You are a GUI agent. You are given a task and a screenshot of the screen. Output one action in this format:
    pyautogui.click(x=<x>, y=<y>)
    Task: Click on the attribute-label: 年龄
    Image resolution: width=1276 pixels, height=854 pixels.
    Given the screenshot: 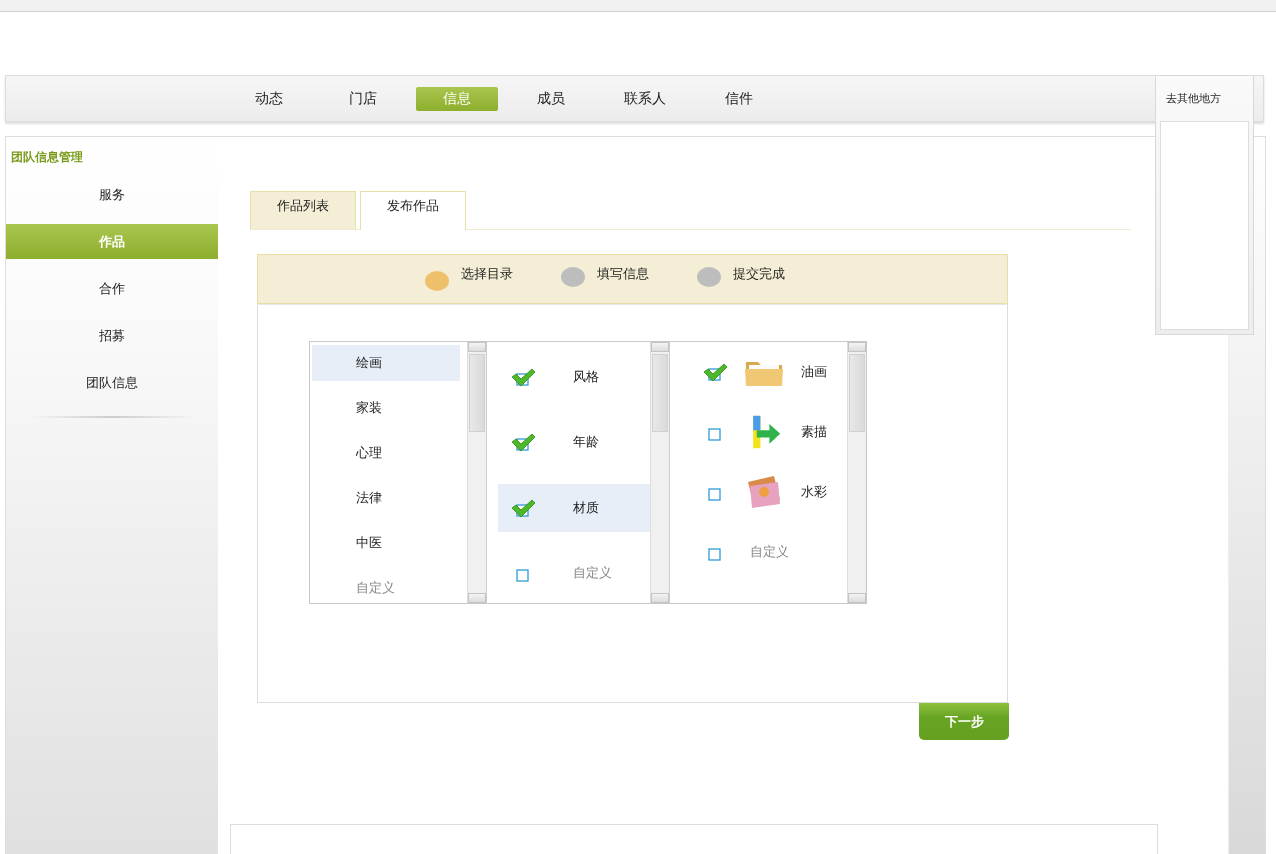 What is the action you would take?
    pyautogui.click(x=586, y=442)
    